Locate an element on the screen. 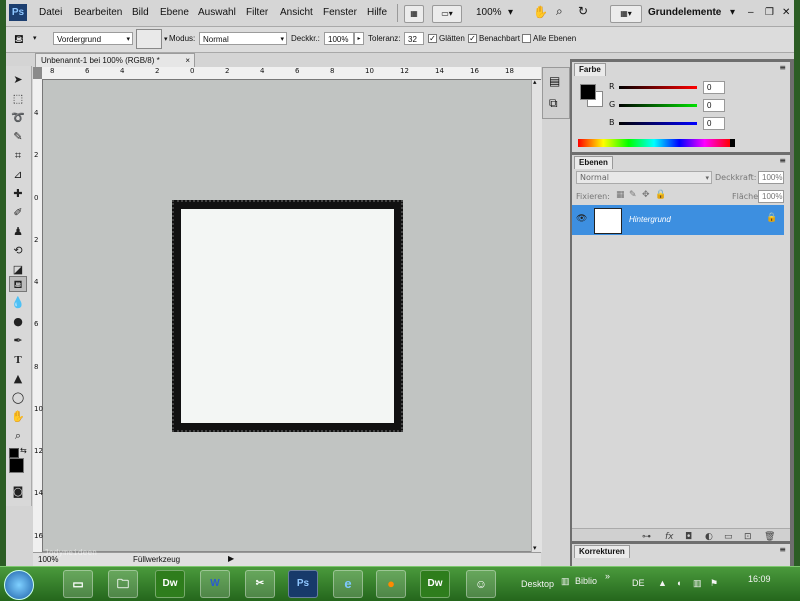 This screenshot has width=800, height=601. photoshop-taskbar-icon: Ps is located at coordinates (303, 584).